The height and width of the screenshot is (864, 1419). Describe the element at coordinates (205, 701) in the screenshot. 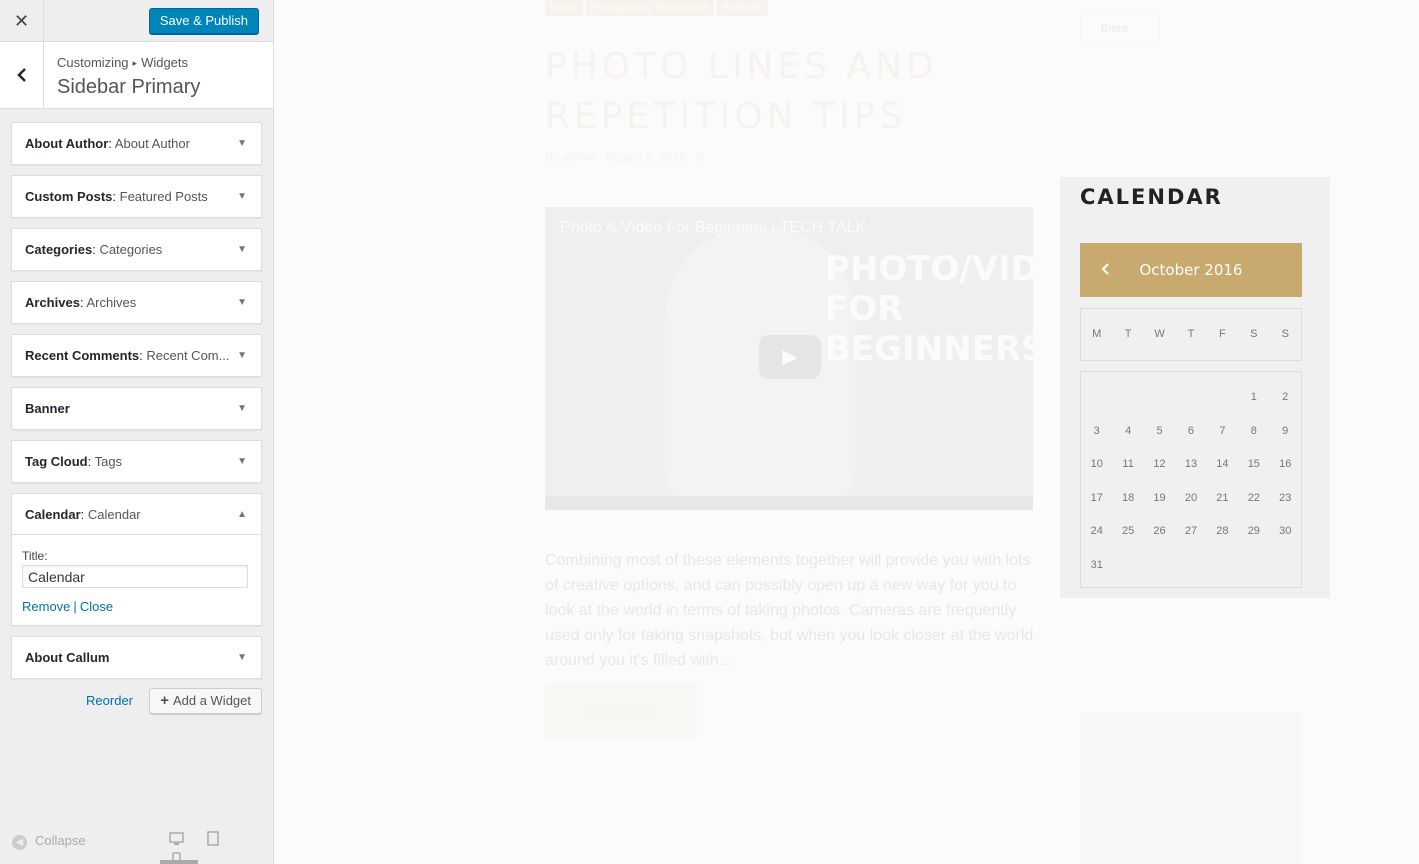

I see `add-widget-button: + Add a Widget` at that location.